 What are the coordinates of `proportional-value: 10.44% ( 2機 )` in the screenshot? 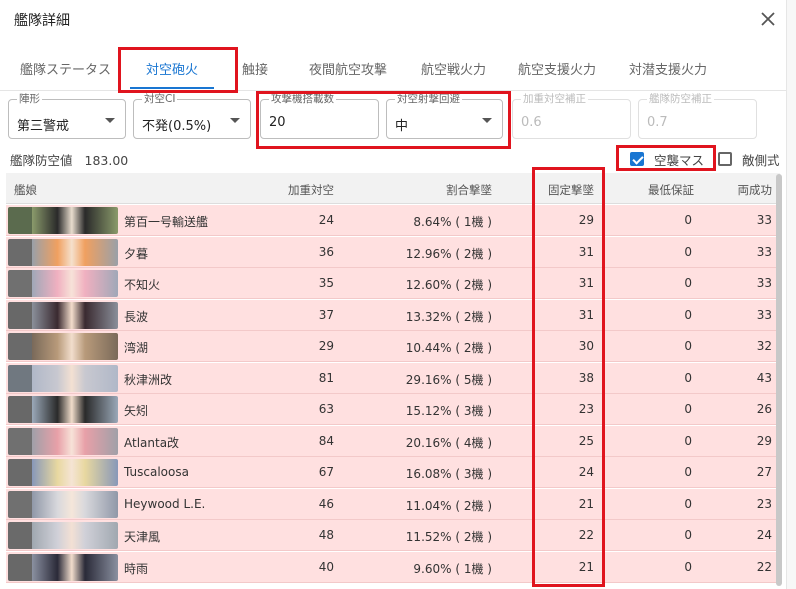 It's located at (448, 348).